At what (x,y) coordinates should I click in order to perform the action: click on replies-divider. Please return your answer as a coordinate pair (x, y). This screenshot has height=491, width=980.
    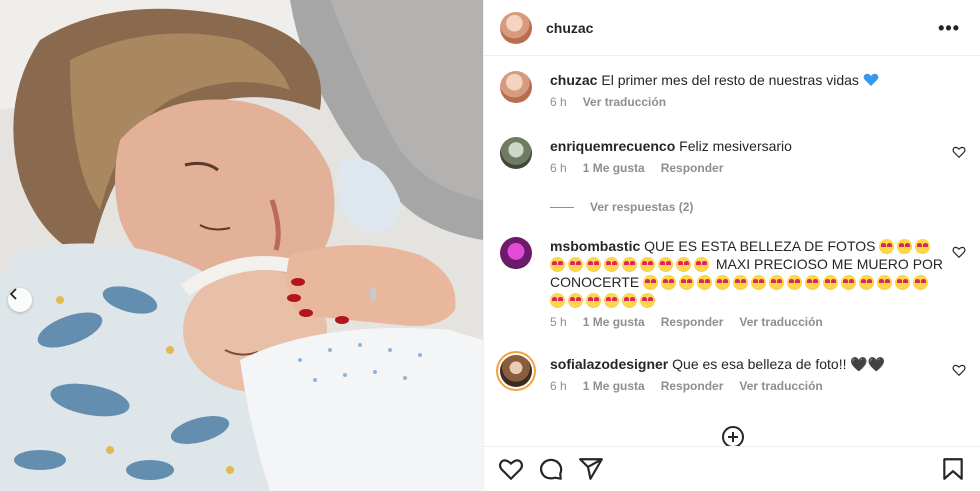
    Looking at the image, I should click on (562, 207).